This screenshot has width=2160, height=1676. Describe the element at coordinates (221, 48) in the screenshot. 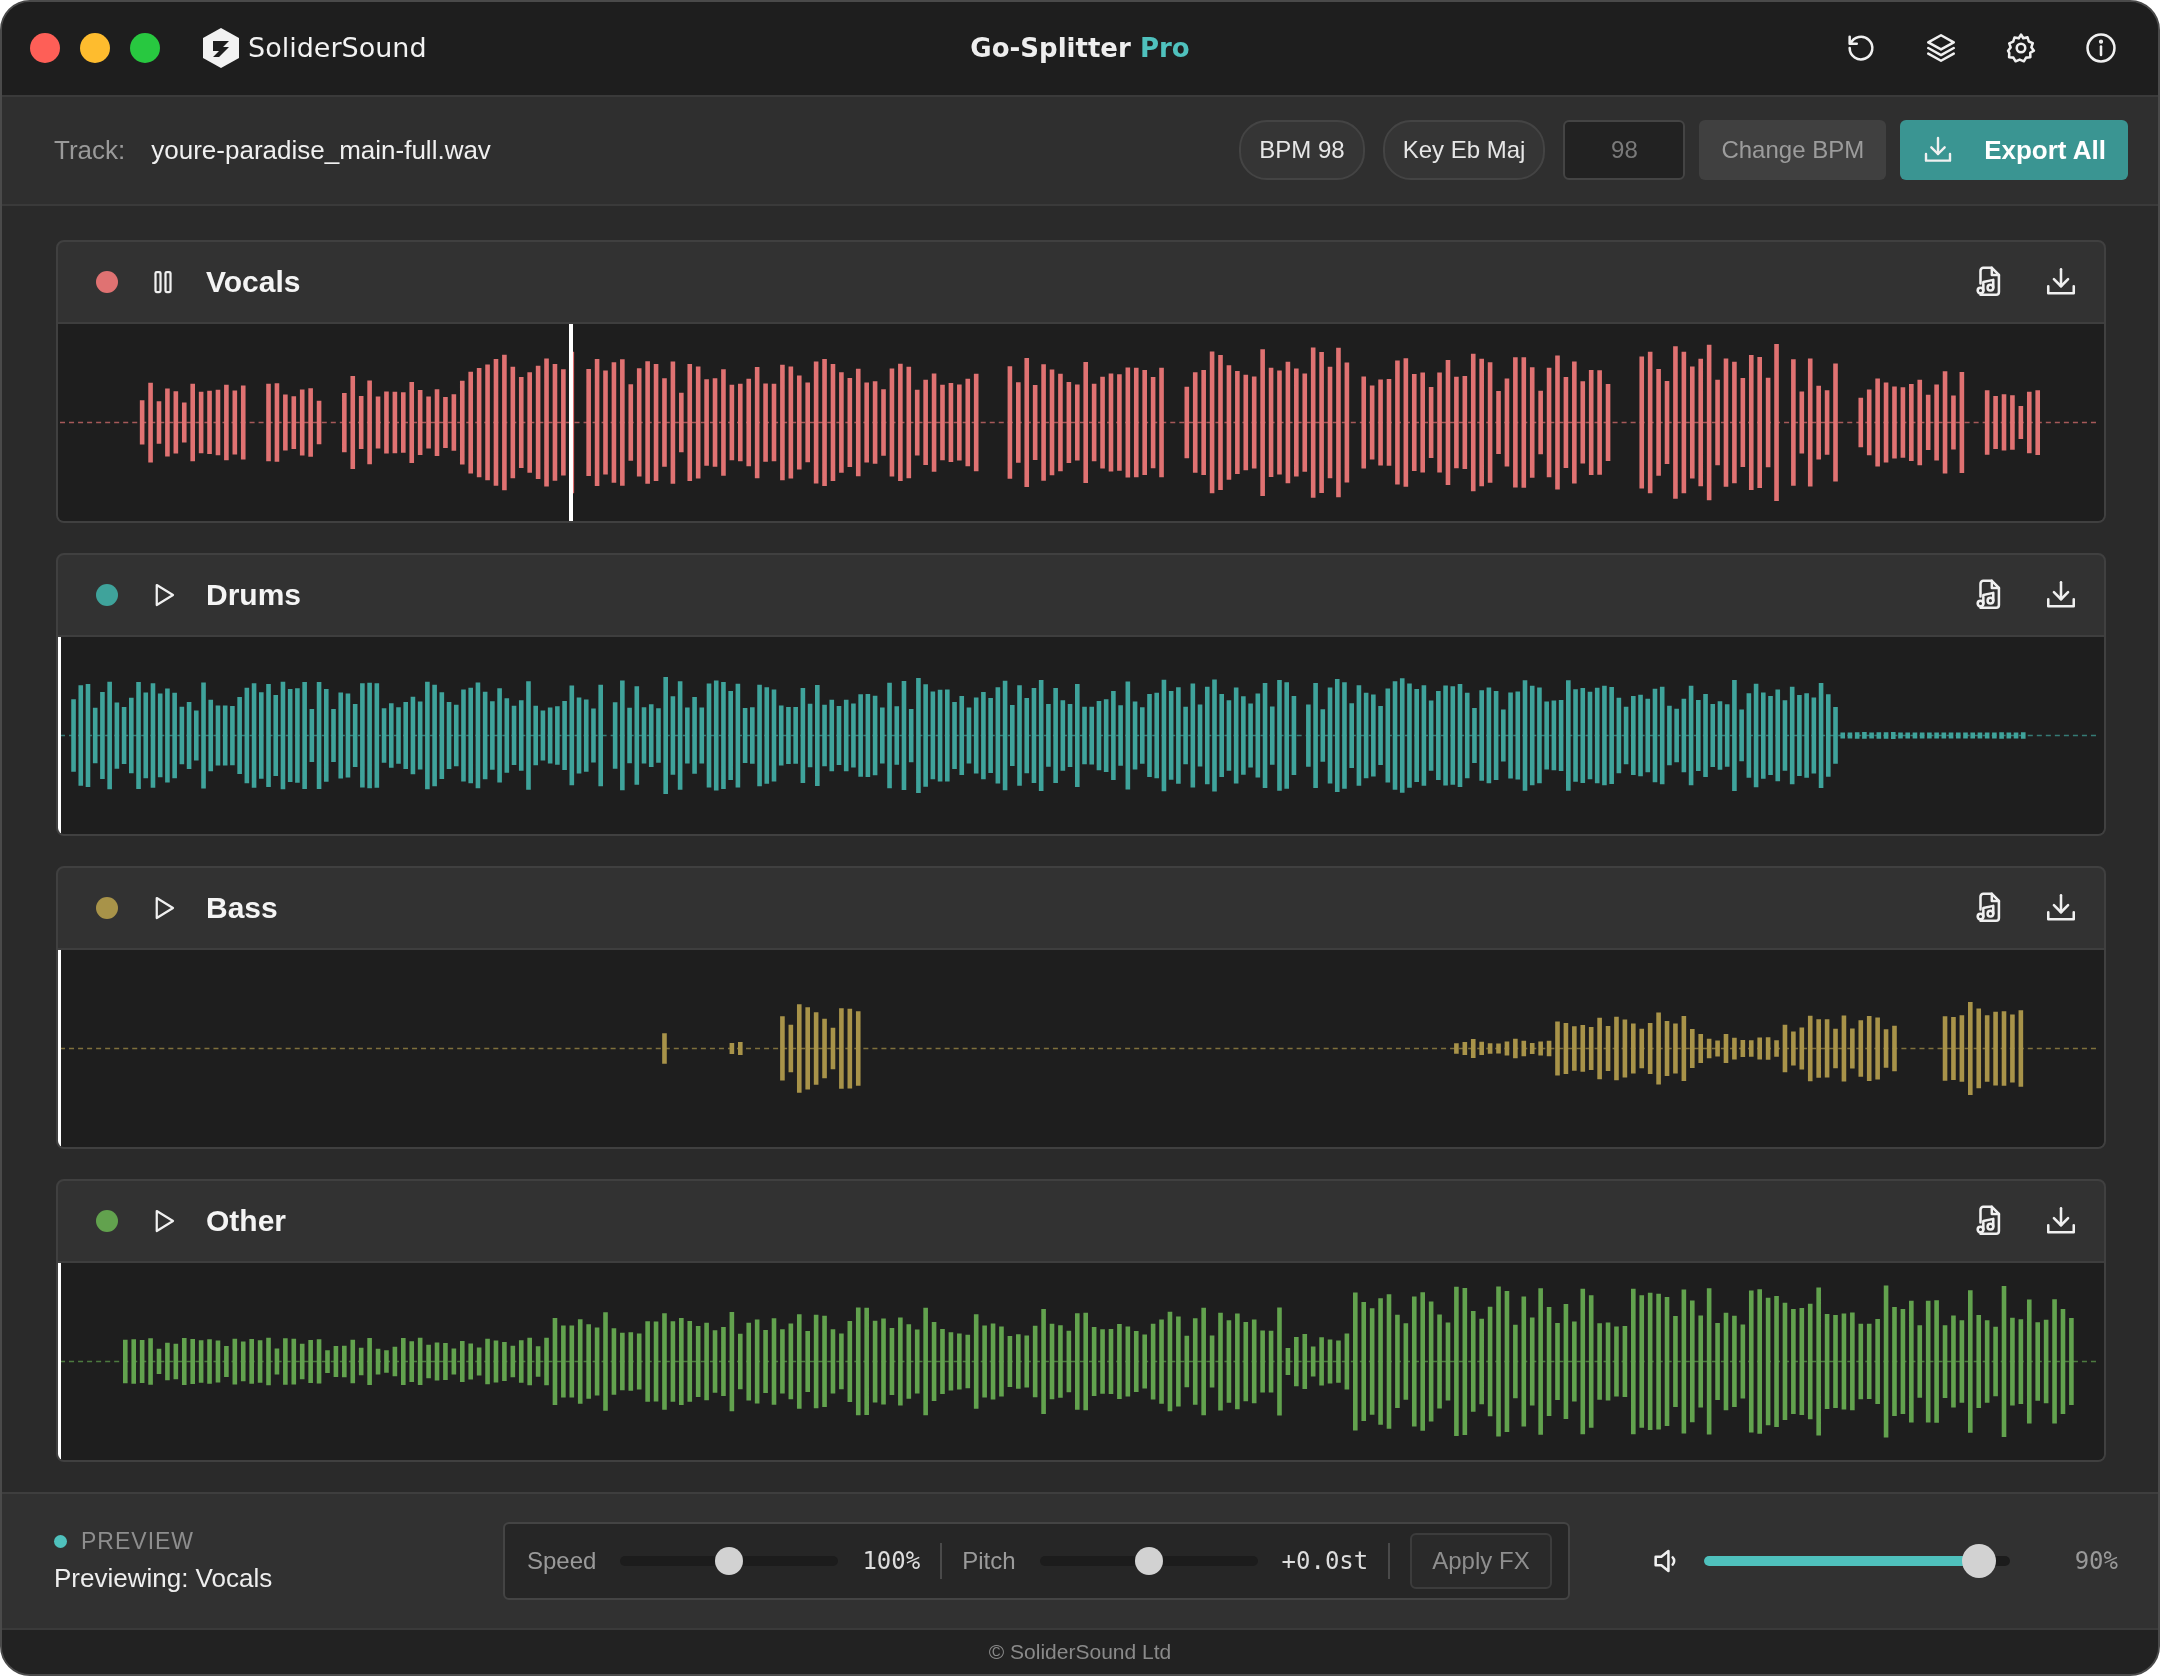

I see `logo-icon` at that location.